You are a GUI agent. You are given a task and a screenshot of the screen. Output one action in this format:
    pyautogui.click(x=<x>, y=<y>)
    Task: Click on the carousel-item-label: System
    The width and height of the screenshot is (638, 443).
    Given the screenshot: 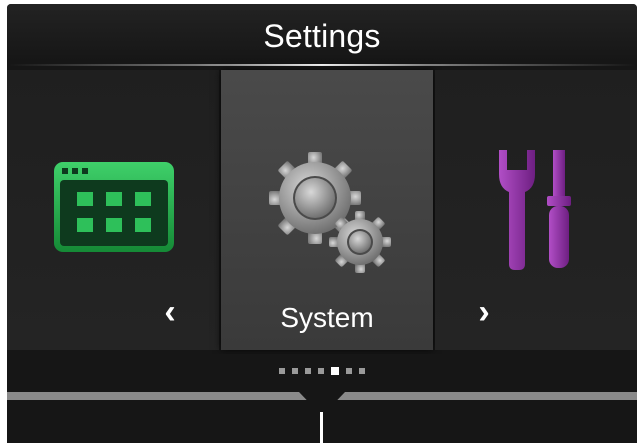 What is the action you would take?
    pyautogui.click(x=327, y=317)
    